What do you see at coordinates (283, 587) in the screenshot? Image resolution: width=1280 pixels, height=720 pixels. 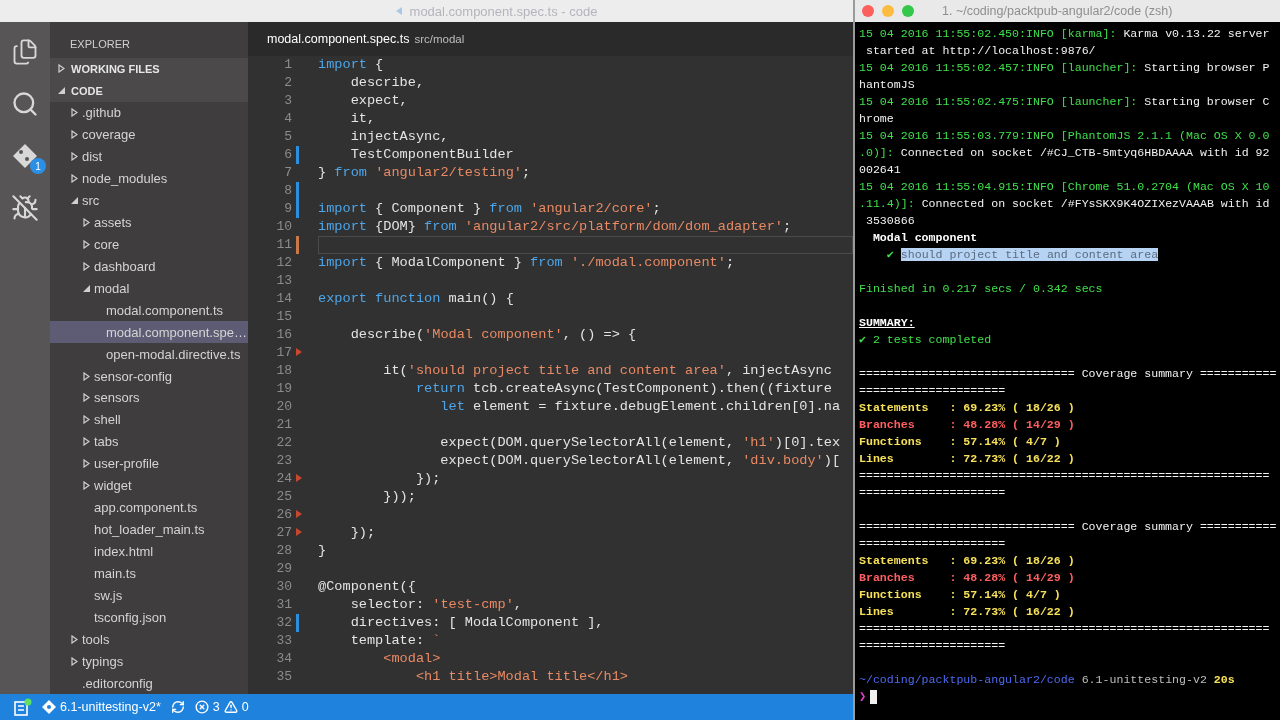 I see `line-number: 30` at bounding box center [283, 587].